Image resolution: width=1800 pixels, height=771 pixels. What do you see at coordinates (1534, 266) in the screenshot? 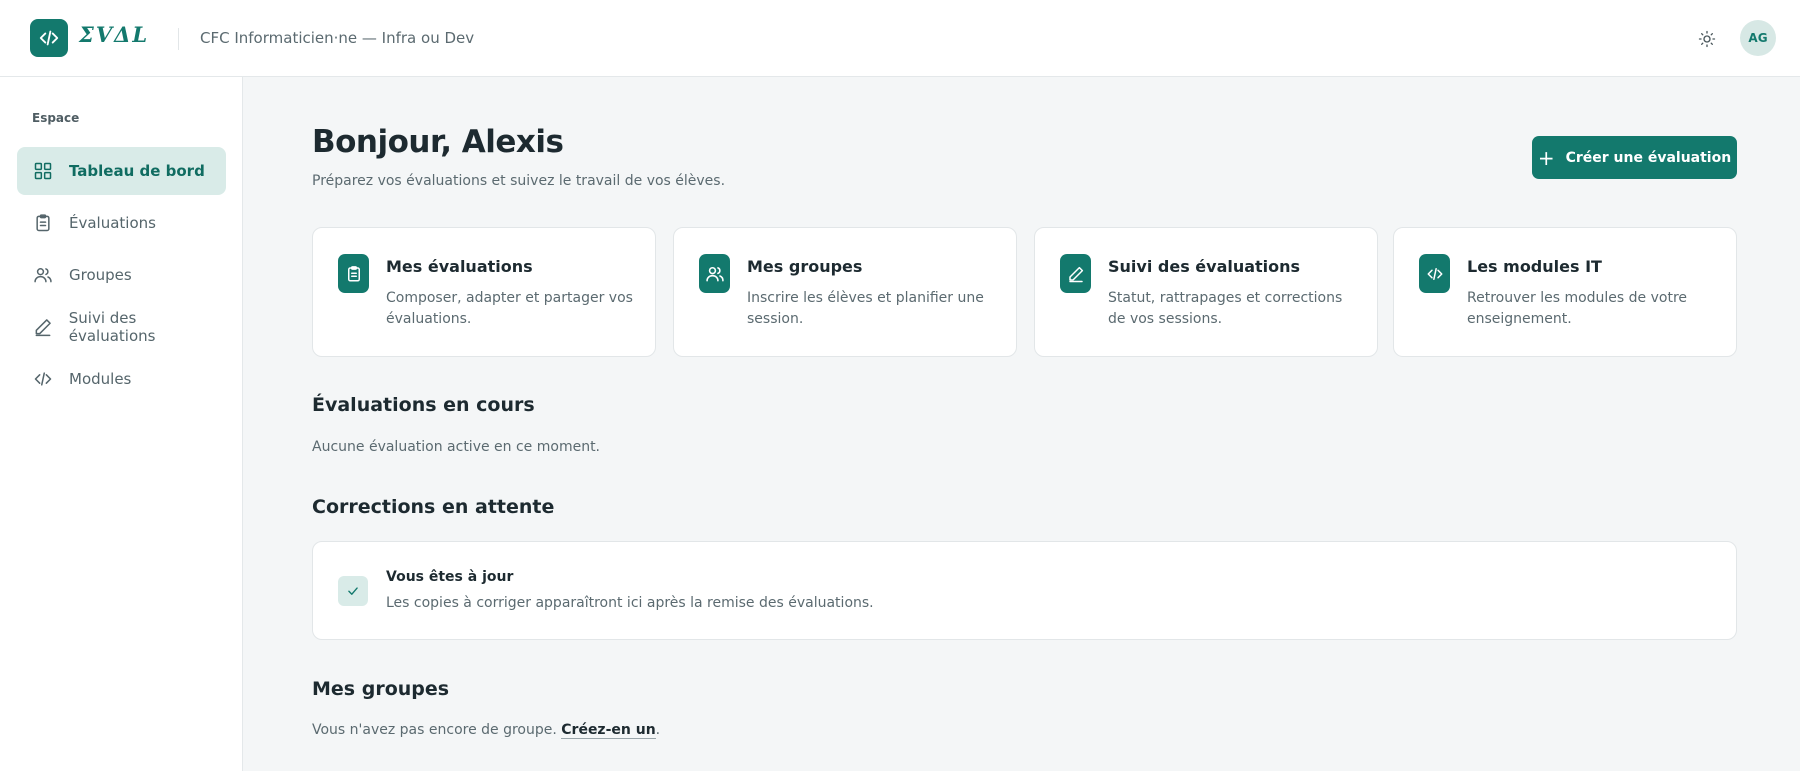
I see `card-title: Les modules IT` at bounding box center [1534, 266].